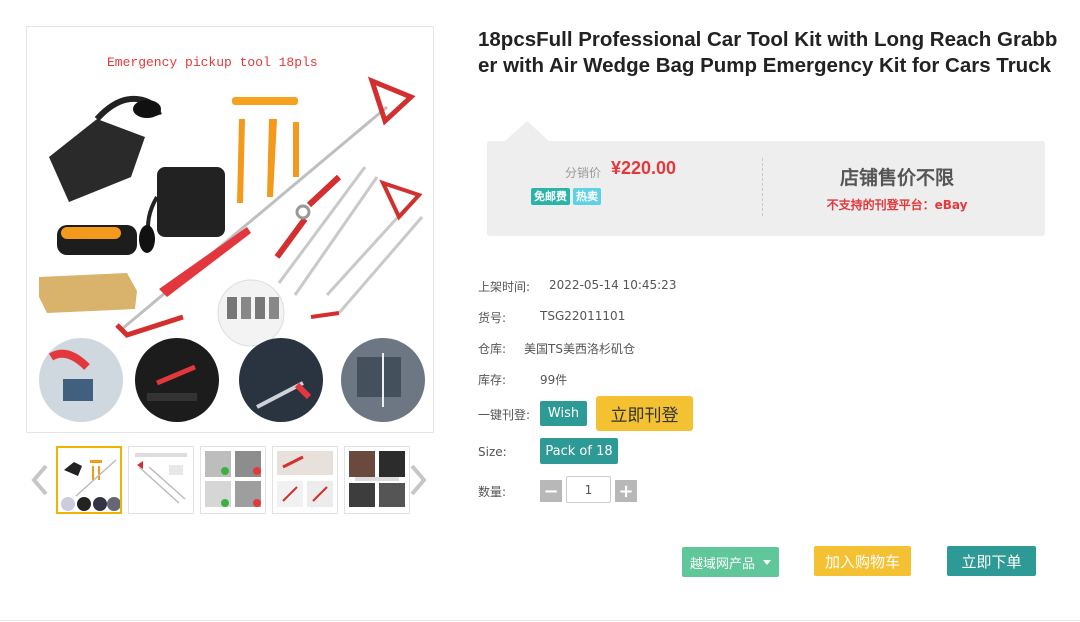 This screenshot has height=622, width=1080. I want to click on yuecheng-product-dropdown: 越域网产品, so click(730, 562).